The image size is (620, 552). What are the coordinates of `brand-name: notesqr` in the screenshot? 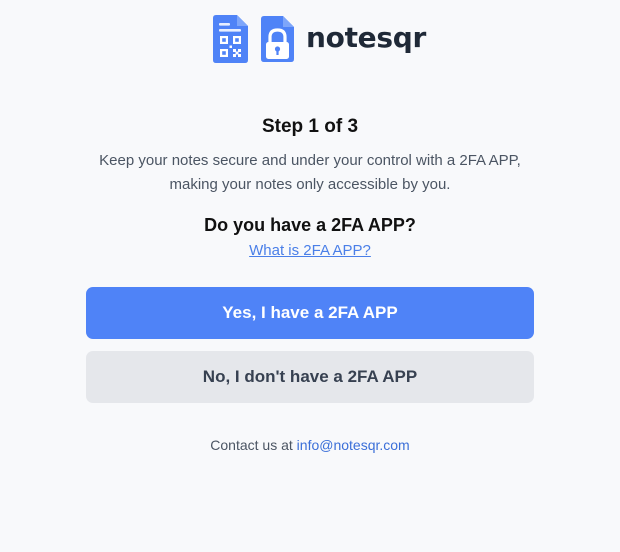 It's located at (366, 37).